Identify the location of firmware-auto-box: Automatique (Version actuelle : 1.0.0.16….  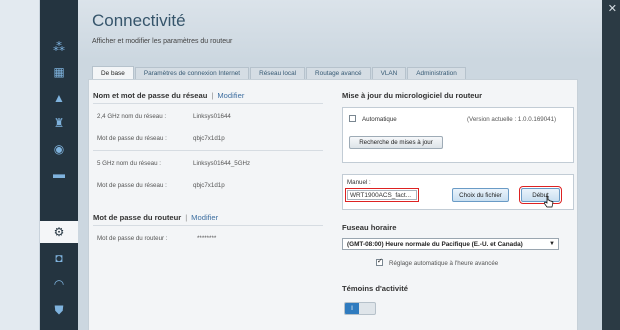
(458, 135).